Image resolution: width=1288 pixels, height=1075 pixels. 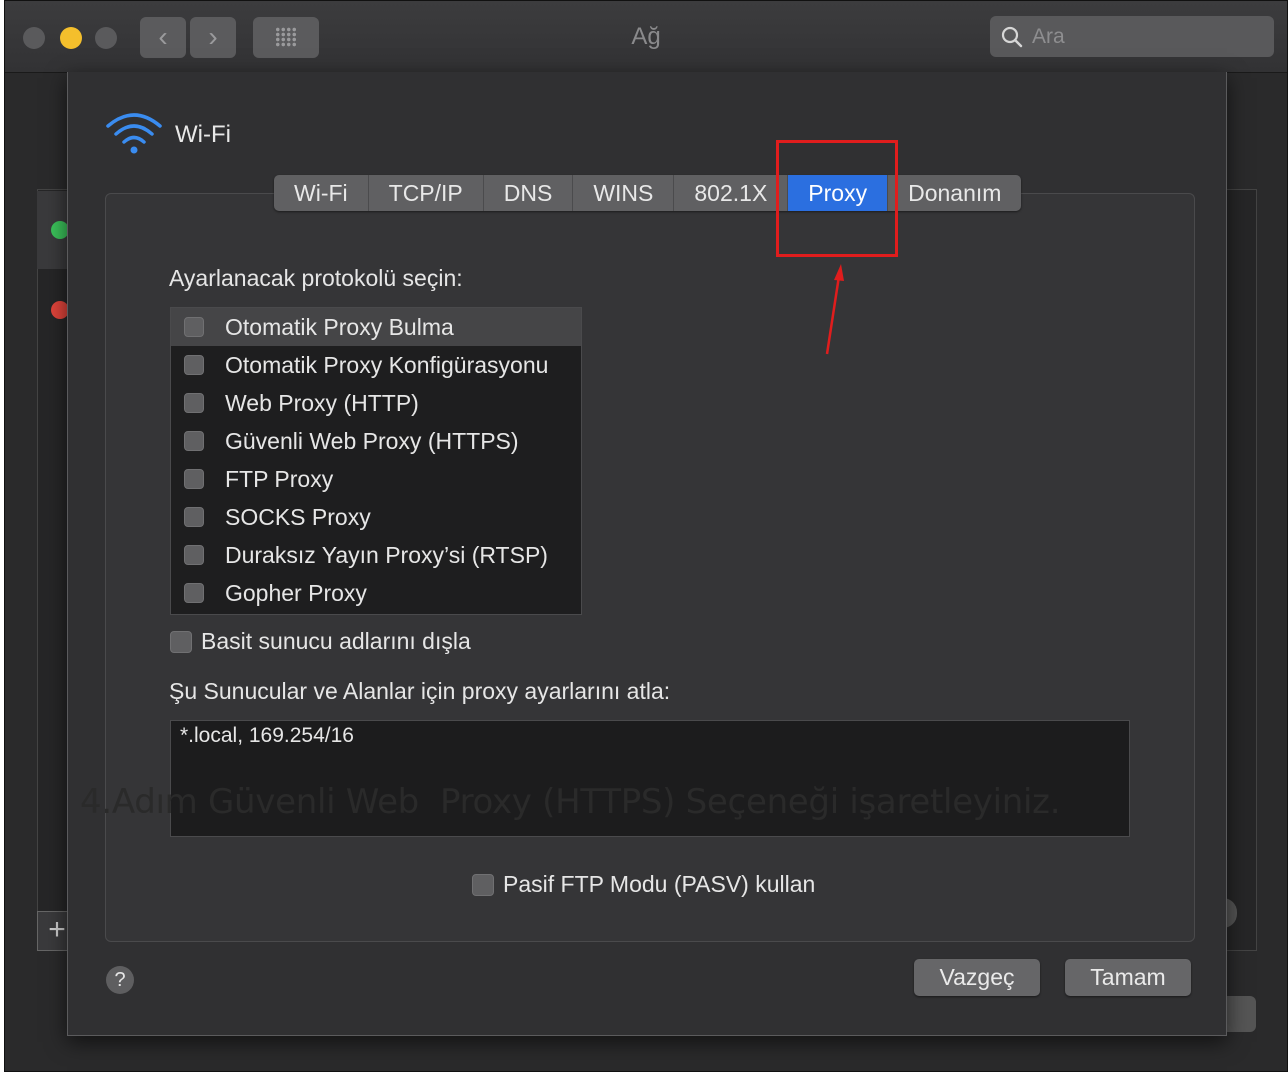 What do you see at coordinates (977, 977) in the screenshot?
I see `cancel-button: Vazgeç` at bounding box center [977, 977].